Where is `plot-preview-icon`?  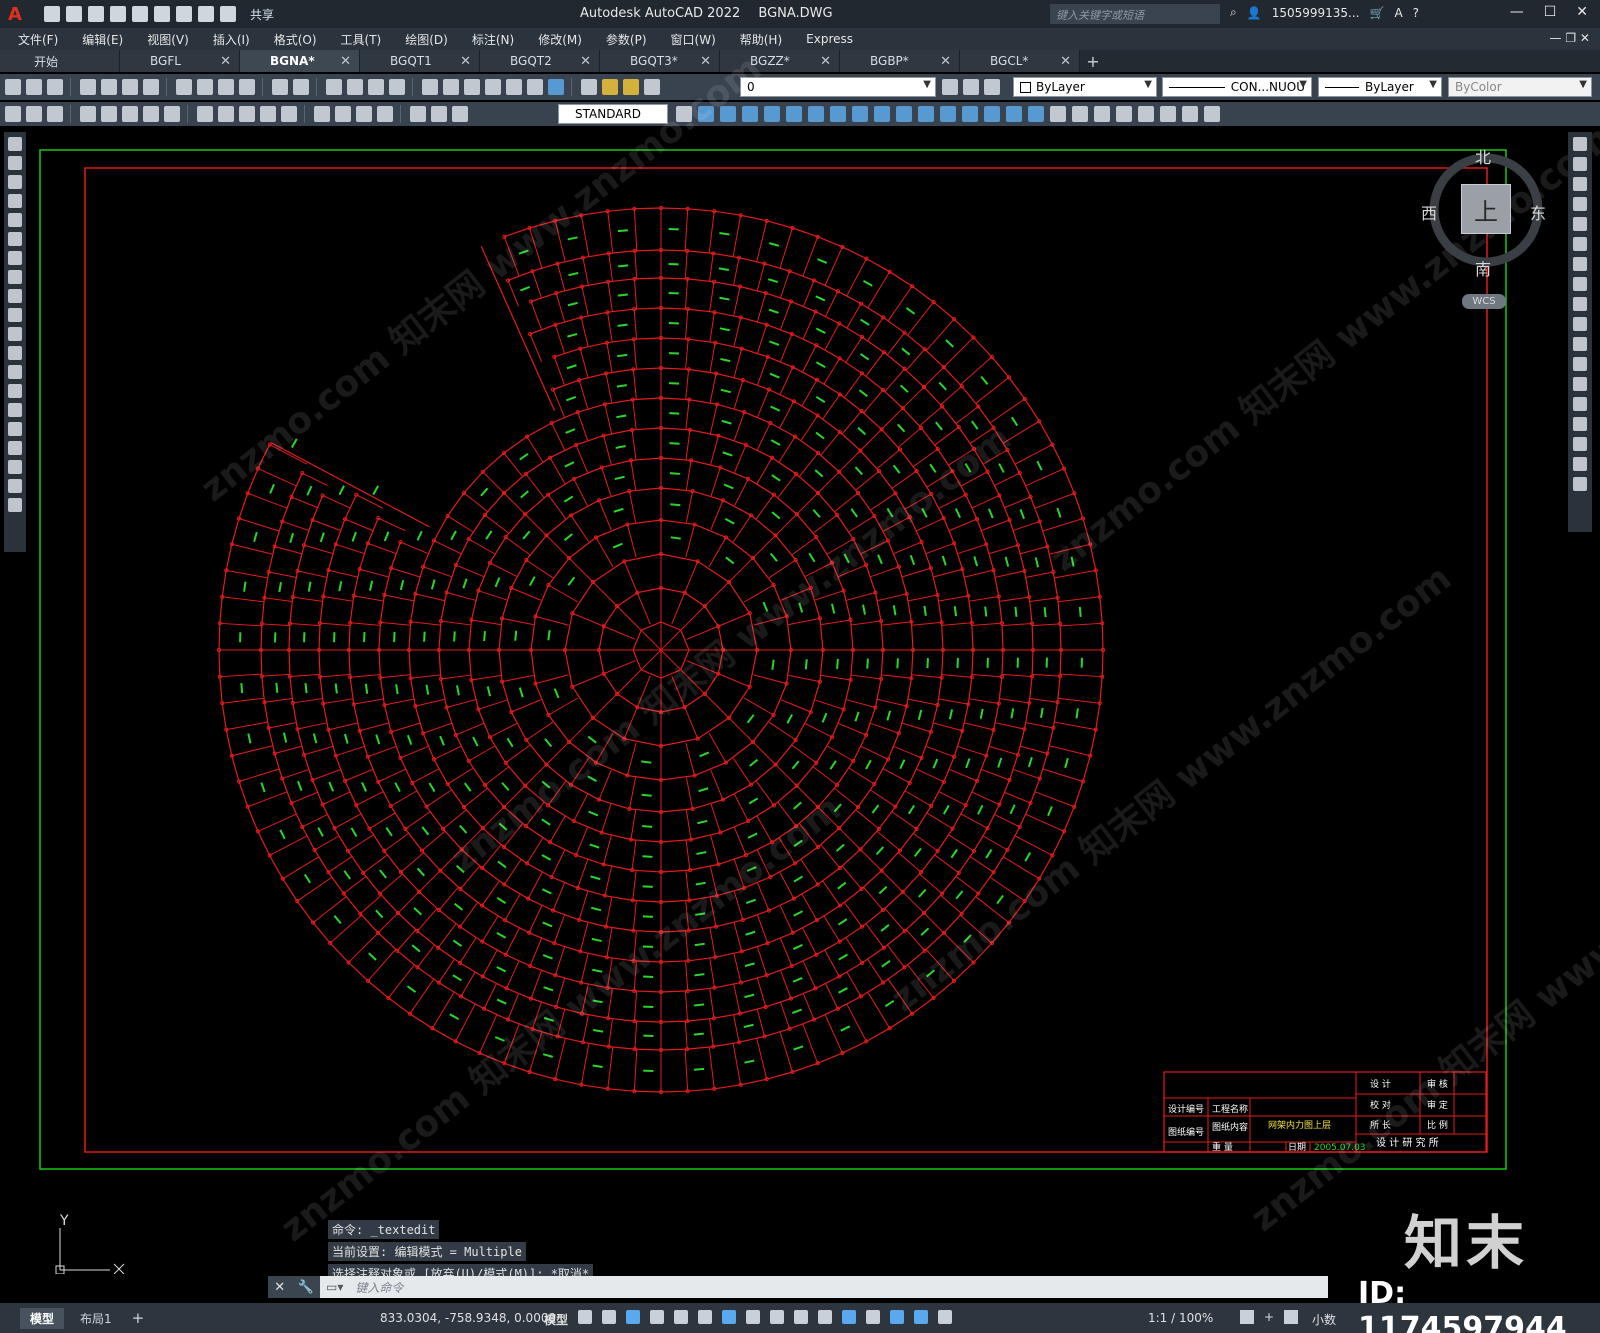 plot-preview-icon is located at coordinates (109, 87).